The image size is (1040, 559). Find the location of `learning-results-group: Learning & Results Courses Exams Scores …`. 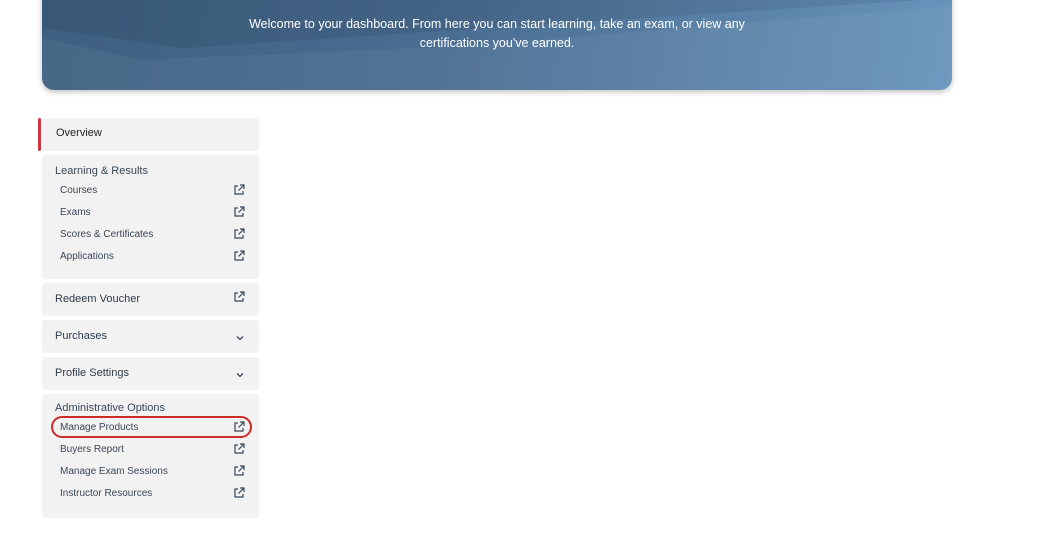

learning-results-group: Learning & Results Courses Exams Scores … is located at coordinates (150, 217).